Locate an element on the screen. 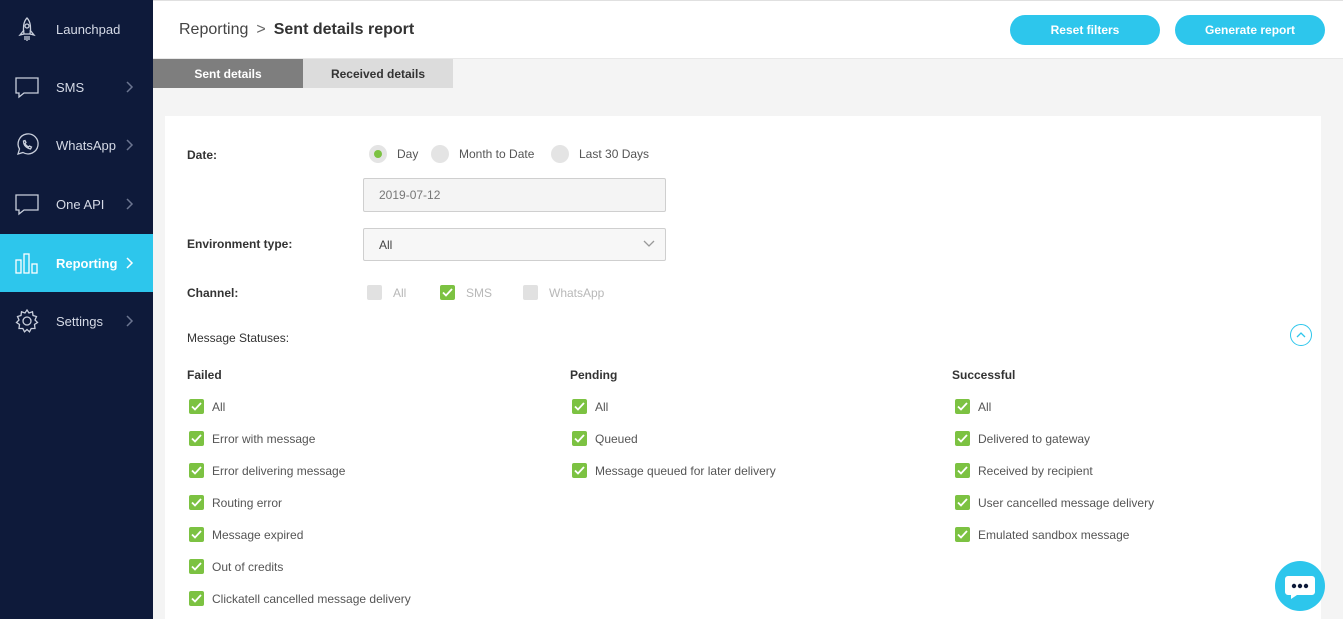  chat-widget-button is located at coordinates (1300, 586).